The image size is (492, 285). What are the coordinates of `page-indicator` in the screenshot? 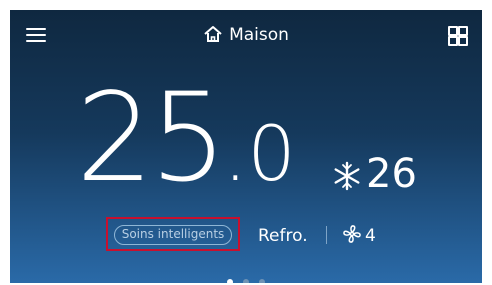 It's located at (246, 276).